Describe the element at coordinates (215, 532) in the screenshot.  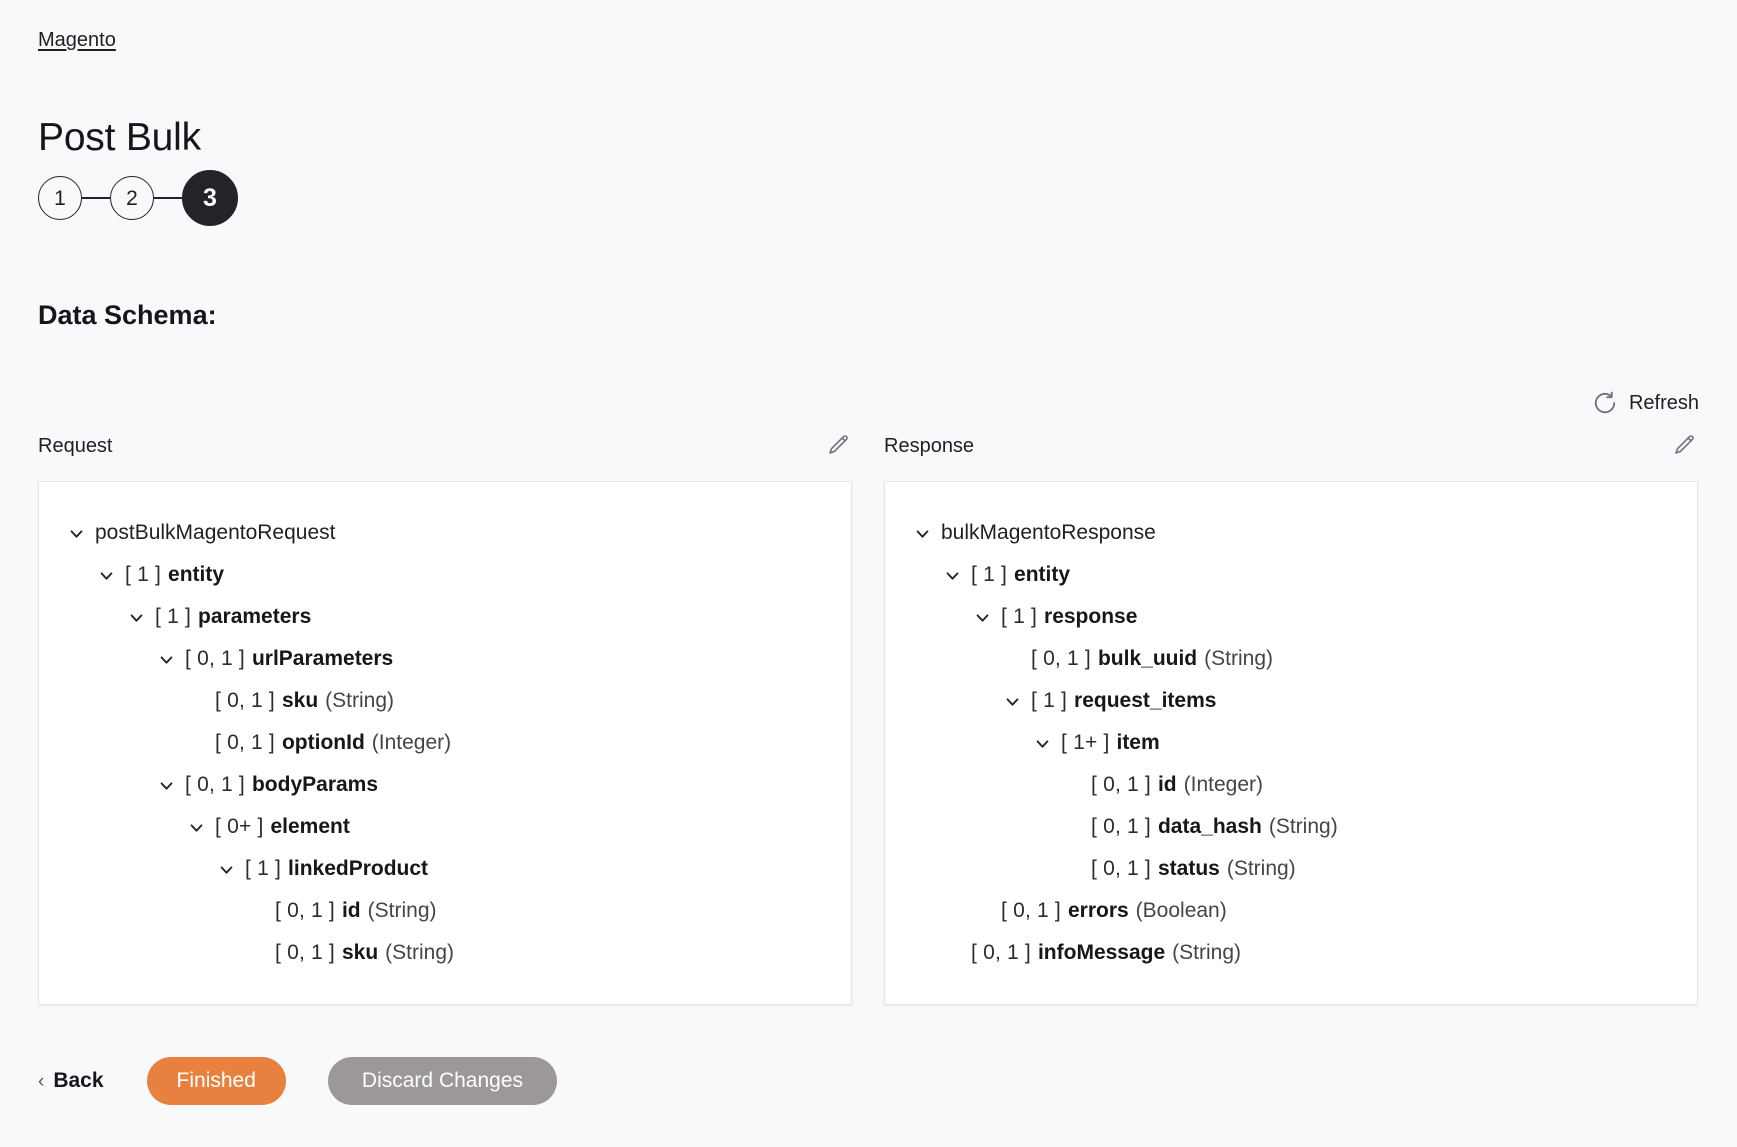
I see `tree-node-name: postBulkMagentoRequest` at that location.